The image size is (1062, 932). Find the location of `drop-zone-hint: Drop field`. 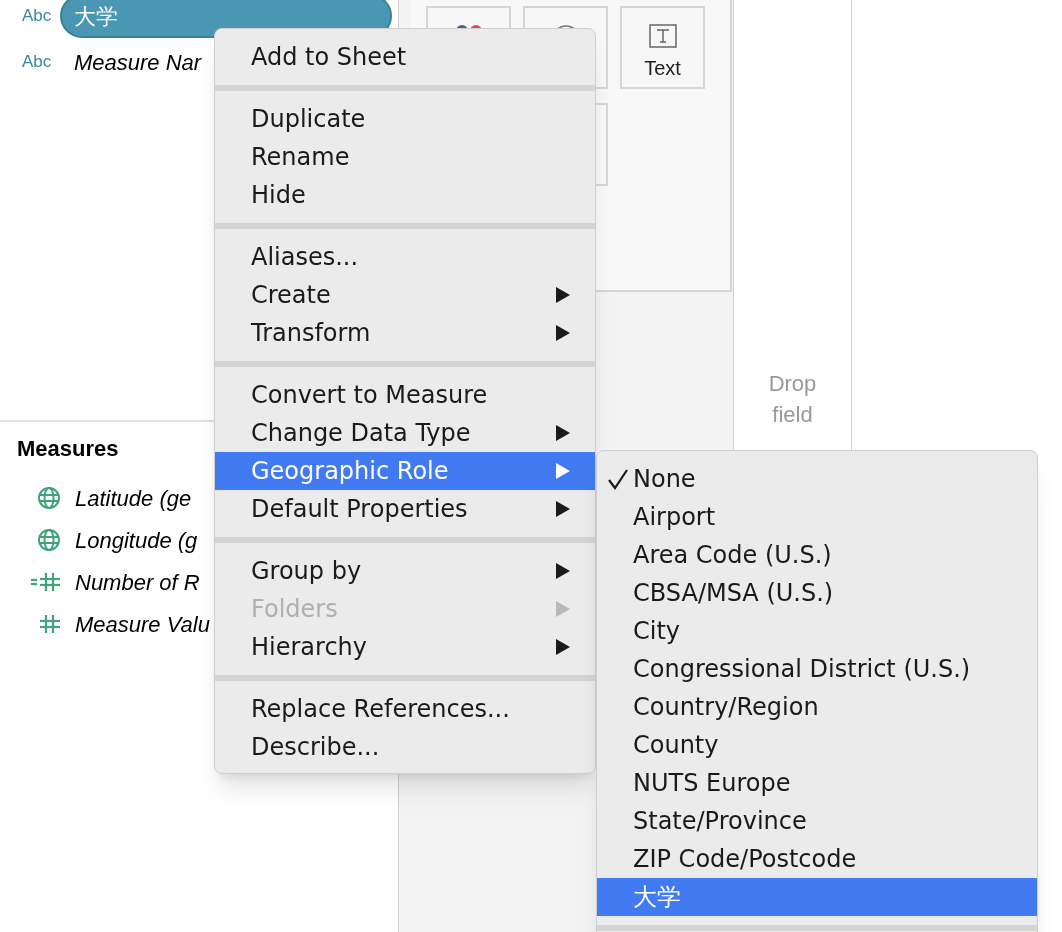

drop-zone-hint: Drop field is located at coordinates (792, 399).